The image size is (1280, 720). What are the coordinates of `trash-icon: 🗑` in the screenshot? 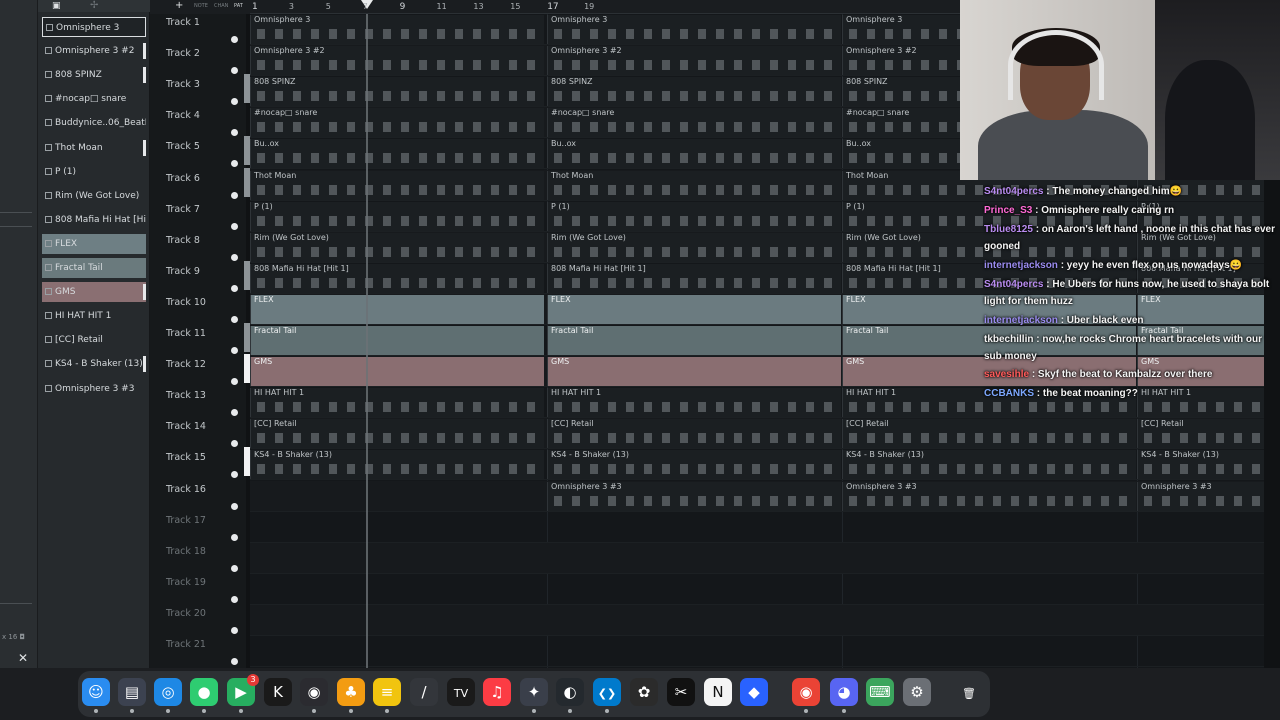 It's located at (969, 692).